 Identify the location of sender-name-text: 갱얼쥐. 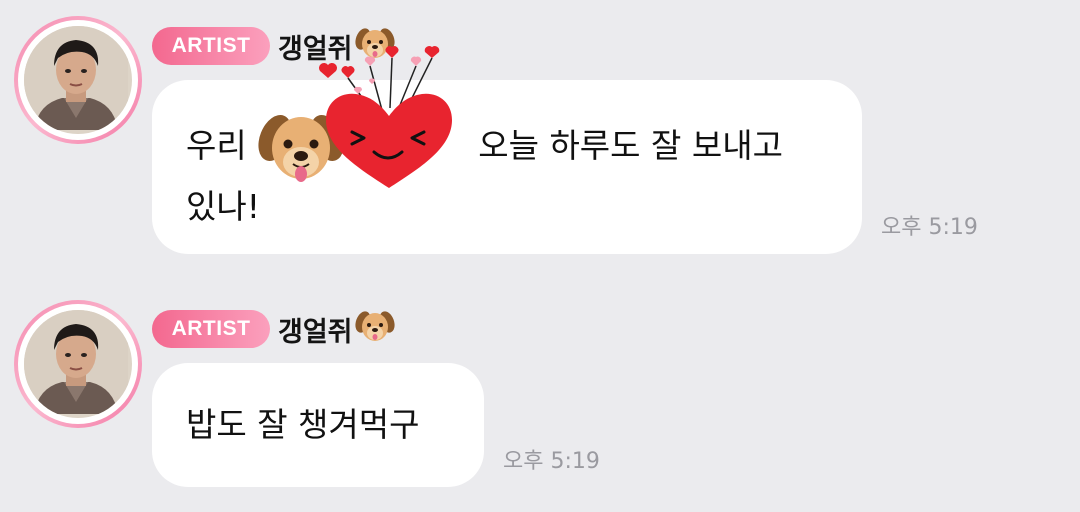
(315, 332).